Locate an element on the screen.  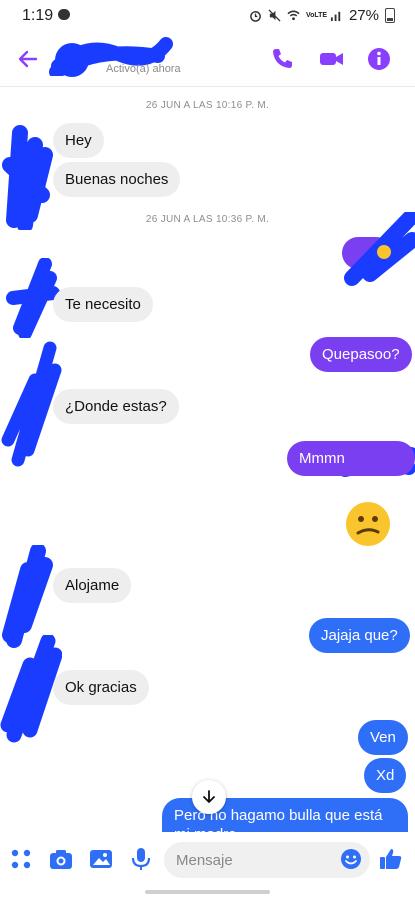
outgoing-message: Ven is located at coordinates (383, 737).